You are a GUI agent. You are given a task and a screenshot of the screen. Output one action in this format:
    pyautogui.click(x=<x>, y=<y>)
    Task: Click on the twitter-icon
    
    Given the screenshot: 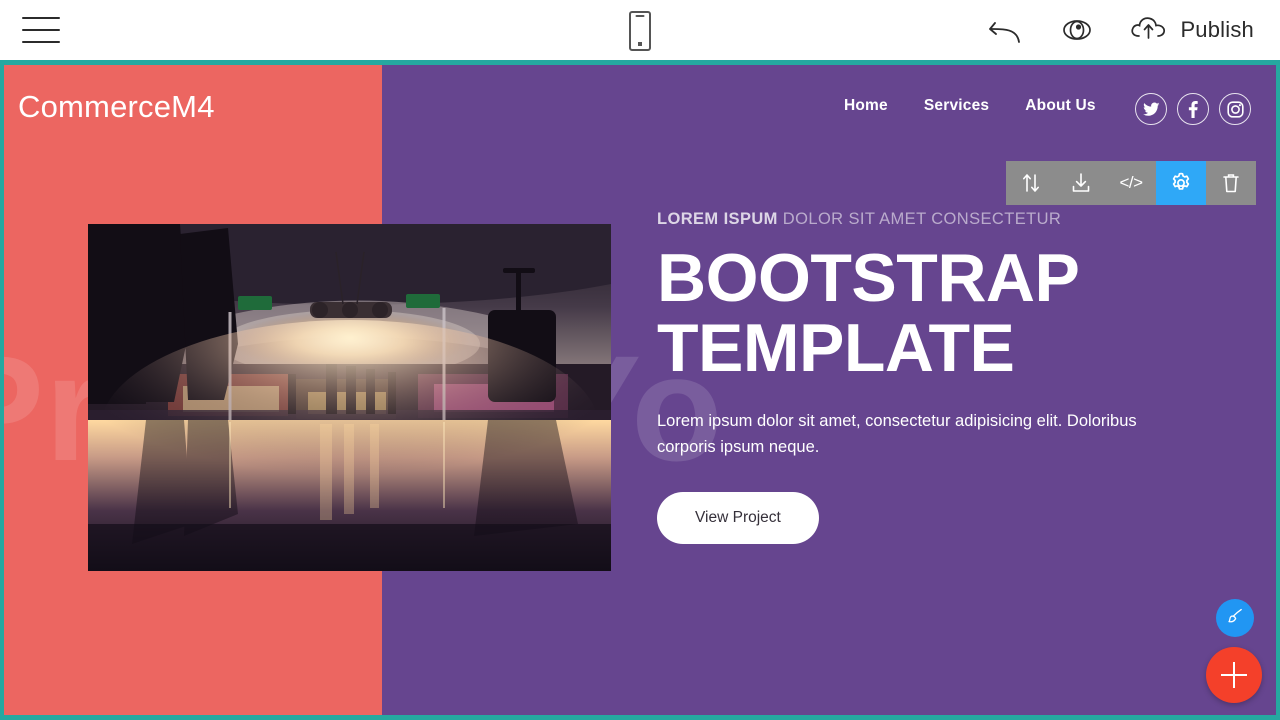 What is the action you would take?
    pyautogui.click(x=1151, y=109)
    